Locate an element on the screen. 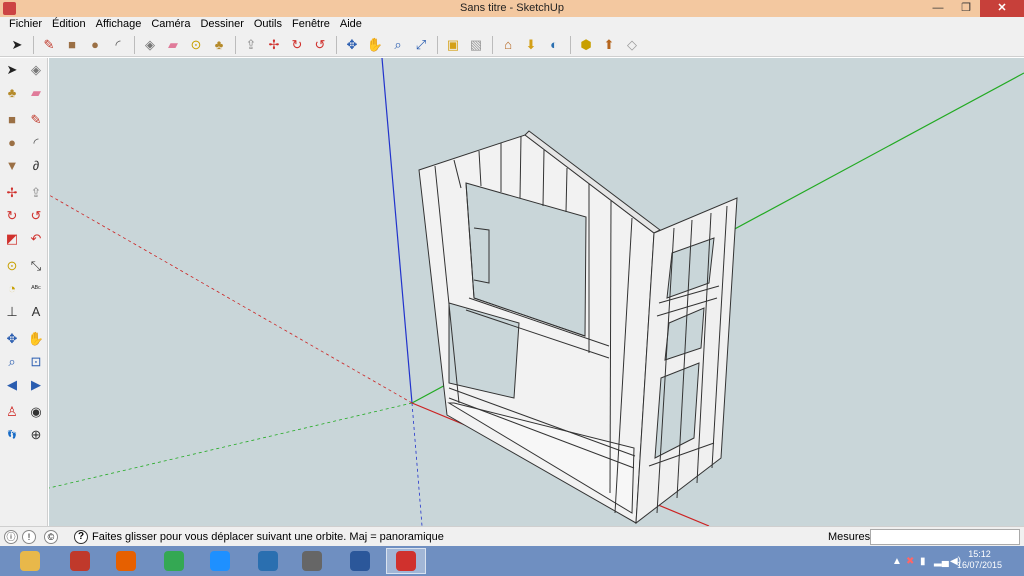 Image resolution: width=1024 pixels, height=576 pixels. maximize-button: ❐ is located at coordinates (966, 8).